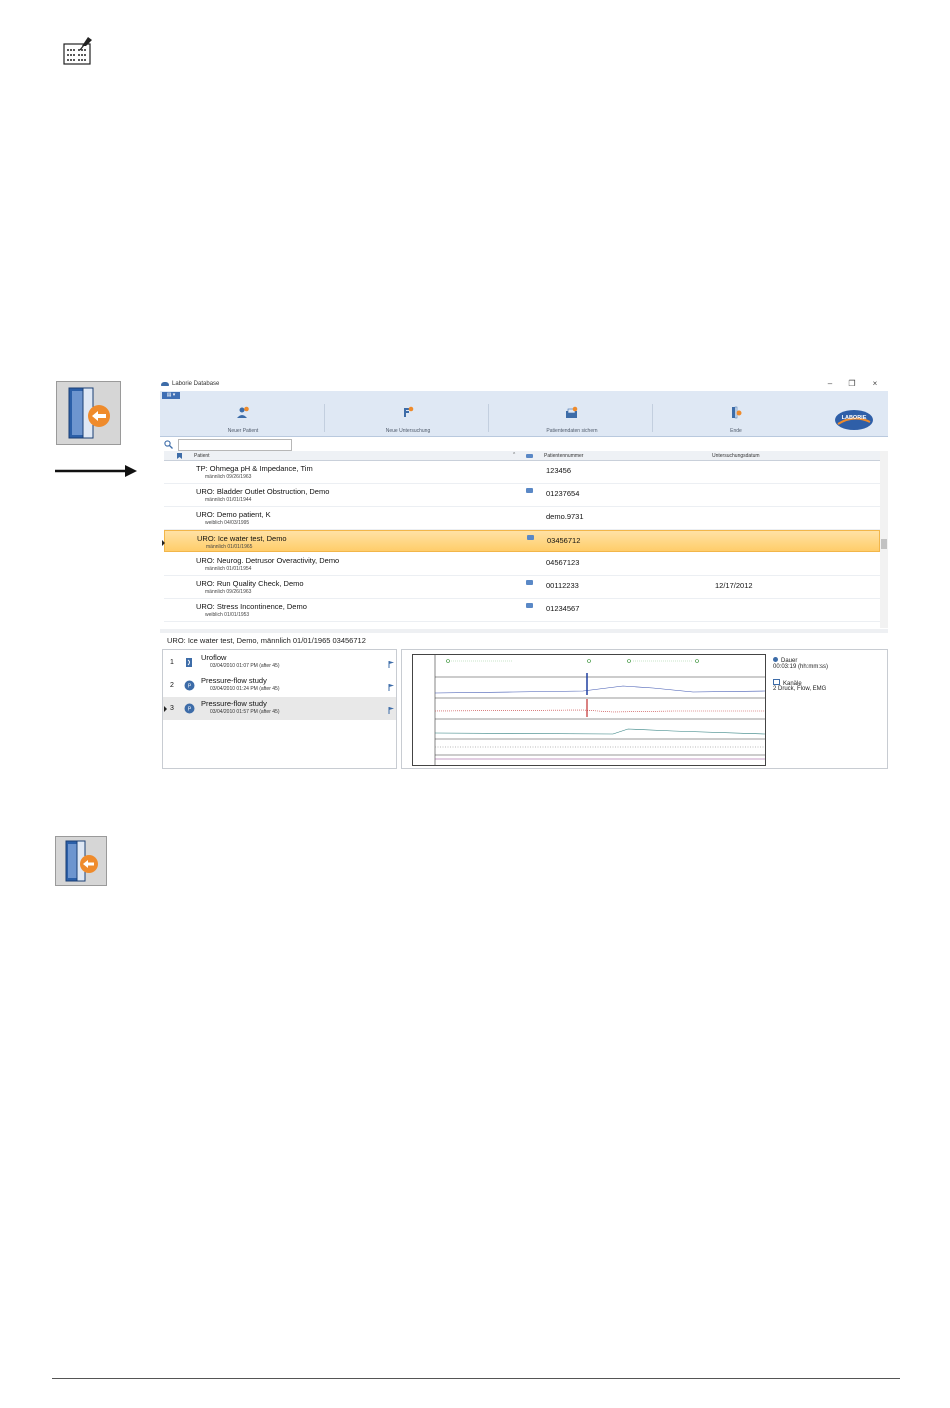 The width and height of the screenshot is (950, 1408). What do you see at coordinates (800, 689) in the screenshot?
I see `channels-value: 2 Druck, Flow, EMG` at bounding box center [800, 689].